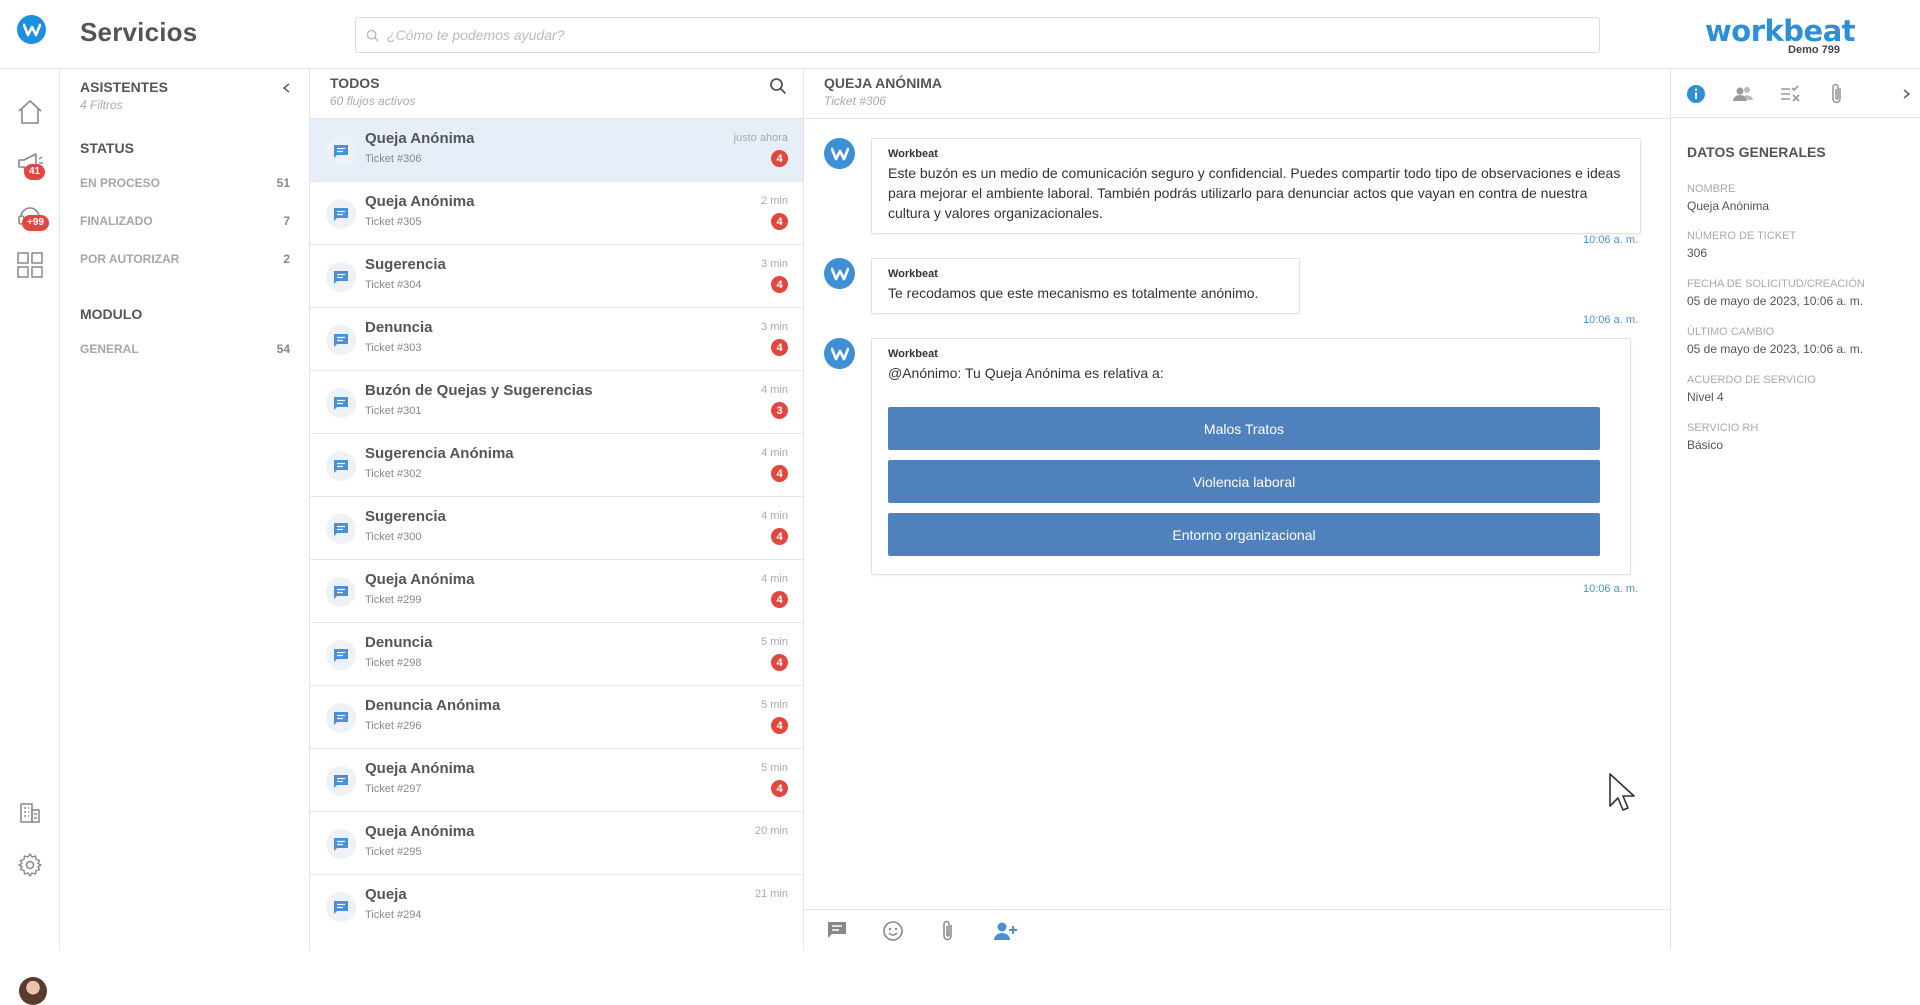 The height and width of the screenshot is (1005, 1920). I want to click on filter-en-proceso: EN PROCESO 51, so click(185, 183).